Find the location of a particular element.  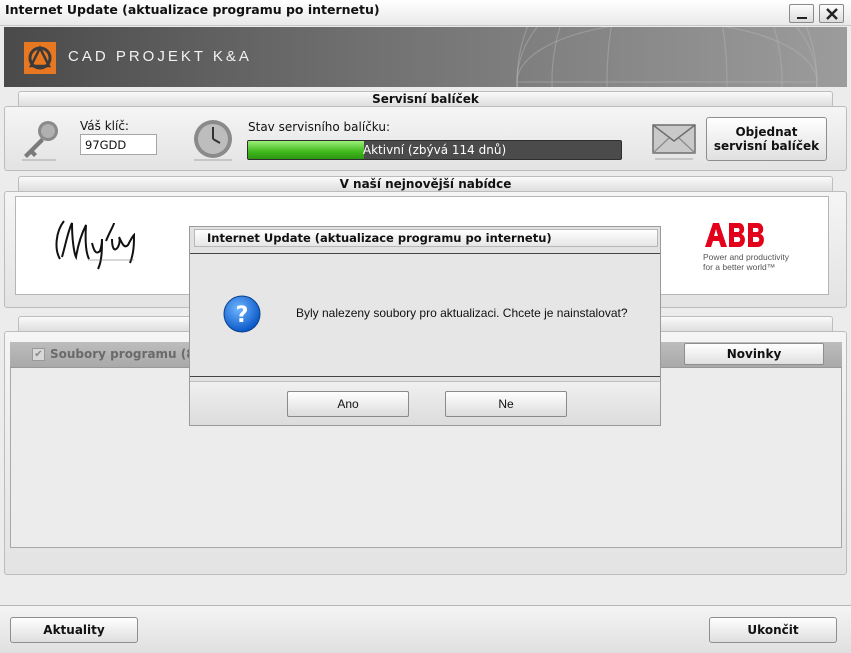

abb-tagline-line-2: for a better world™ is located at coordinates (739, 267).